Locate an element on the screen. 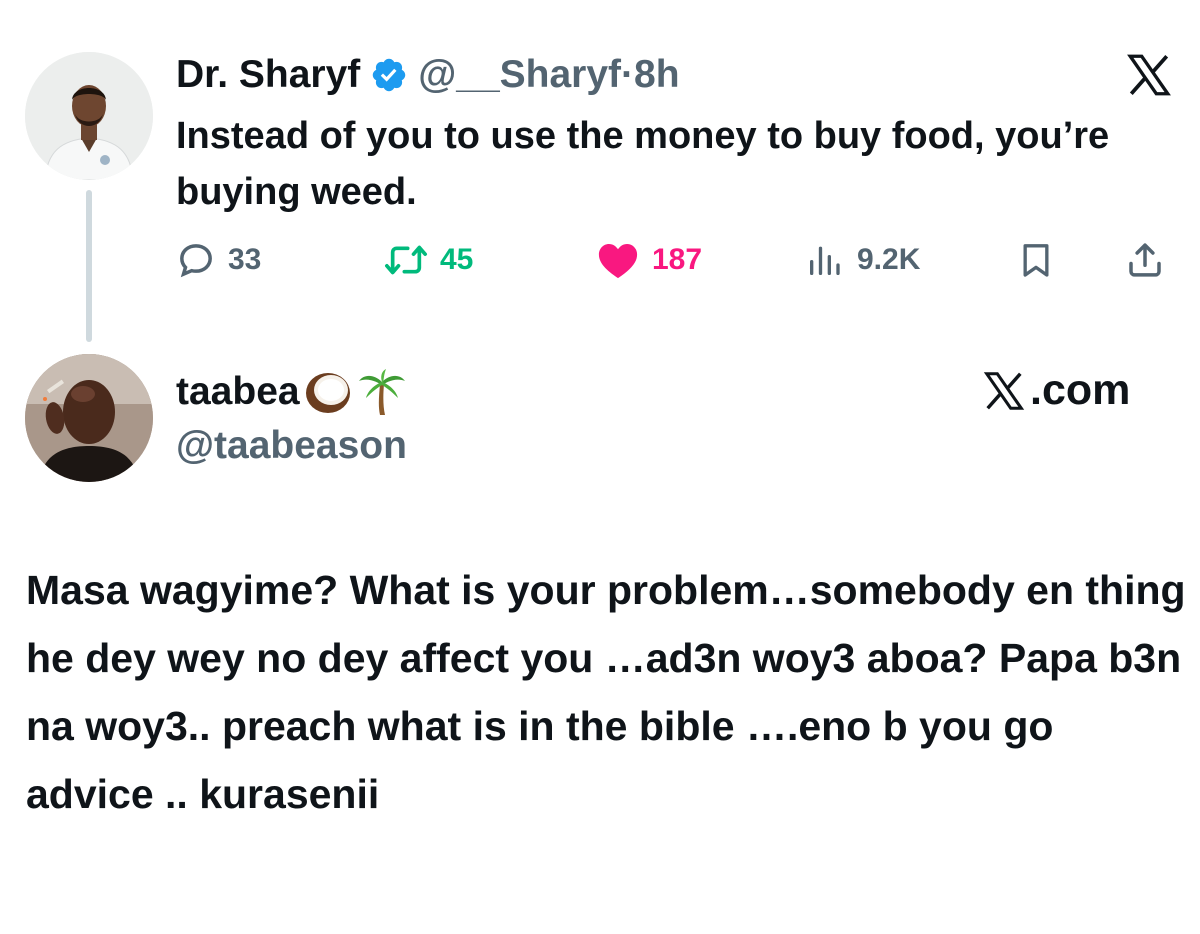 The image size is (1200, 934). palm-tree-icon is located at coordinates (381, 392).